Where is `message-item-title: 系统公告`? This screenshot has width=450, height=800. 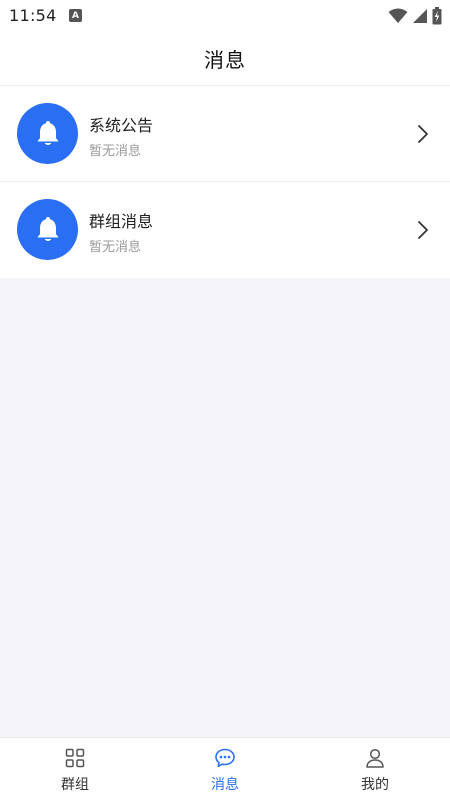 message-item-title: 系统公告 is located at coordinates (121, 125).